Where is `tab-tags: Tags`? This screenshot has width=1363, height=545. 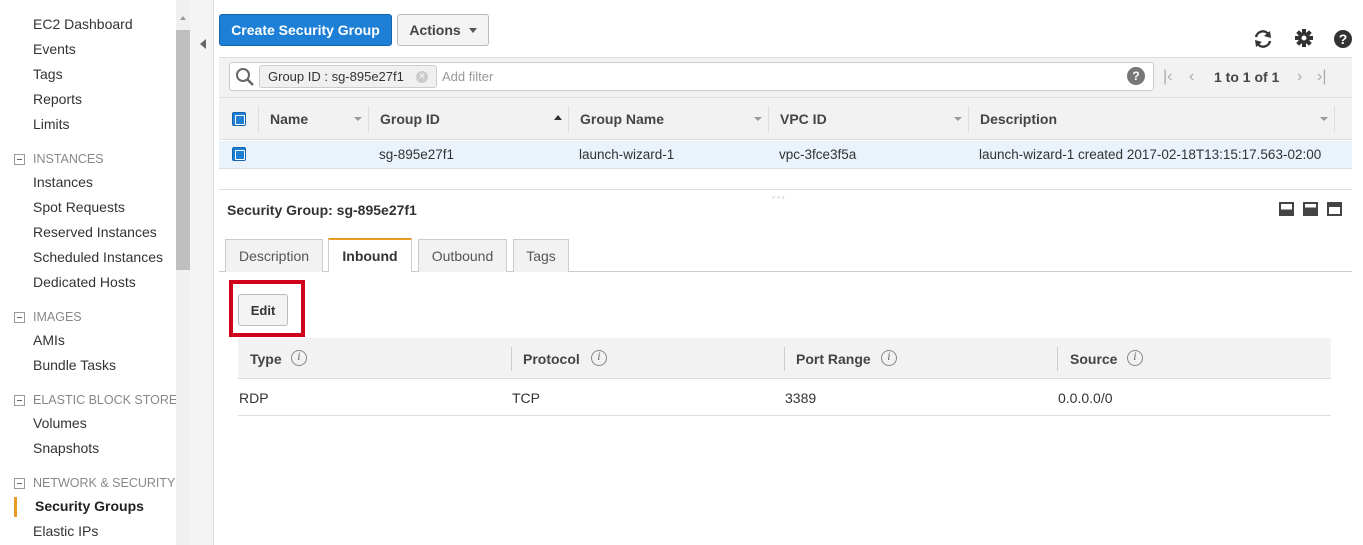 tab-tags: Tags is located at coordinates (541, 255).